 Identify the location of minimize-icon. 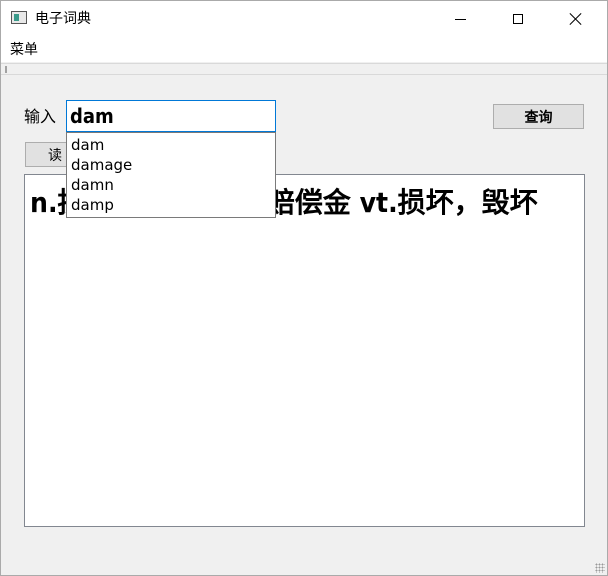
(460, 19).